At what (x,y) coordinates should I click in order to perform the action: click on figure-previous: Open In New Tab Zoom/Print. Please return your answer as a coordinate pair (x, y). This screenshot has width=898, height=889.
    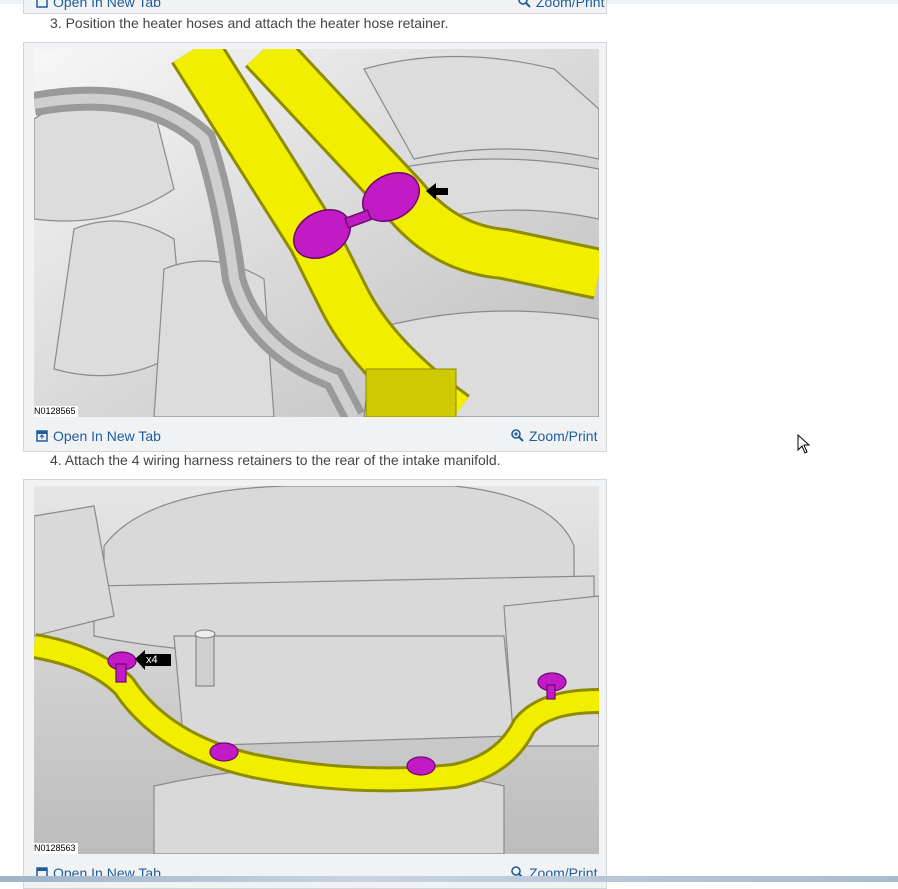
    Looking at the image, I should click on (315, 7).